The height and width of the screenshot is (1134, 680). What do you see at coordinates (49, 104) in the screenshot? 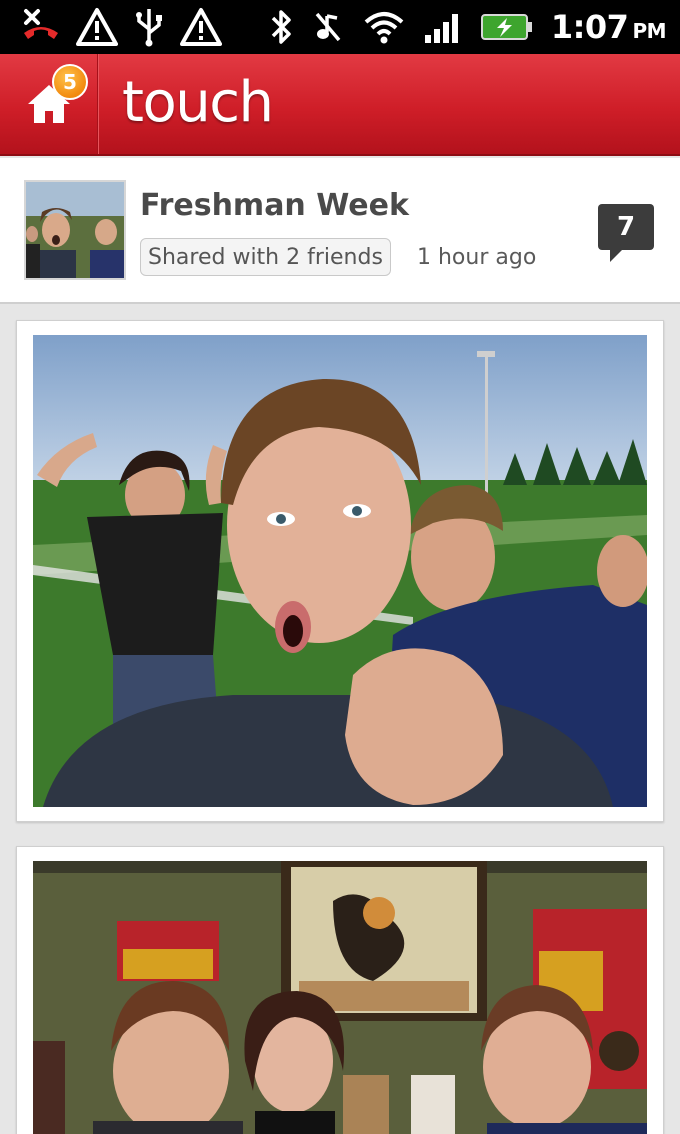
I see `home-button: 5` at bounding box center [49, 104].